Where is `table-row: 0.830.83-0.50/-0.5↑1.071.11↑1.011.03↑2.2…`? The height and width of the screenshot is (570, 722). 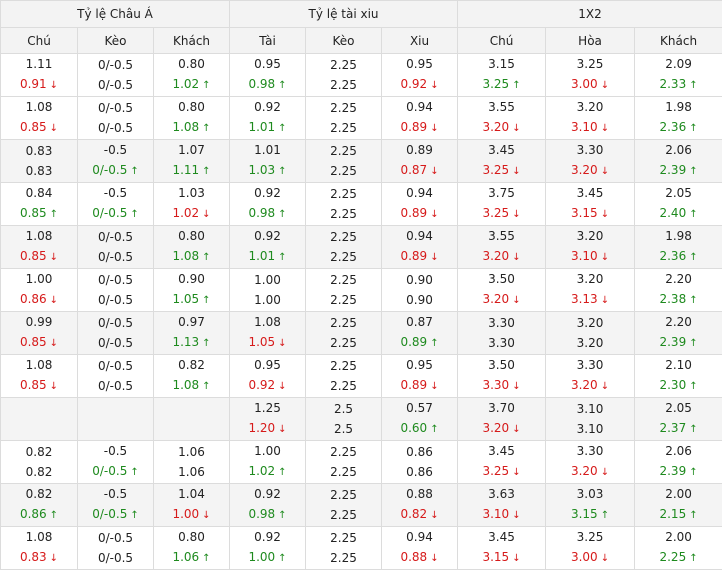
table-row: 0.830.83-0.50/-0.5↑1.071.11↑1.011.03↑2.2… is located at coordinates (361, 161).